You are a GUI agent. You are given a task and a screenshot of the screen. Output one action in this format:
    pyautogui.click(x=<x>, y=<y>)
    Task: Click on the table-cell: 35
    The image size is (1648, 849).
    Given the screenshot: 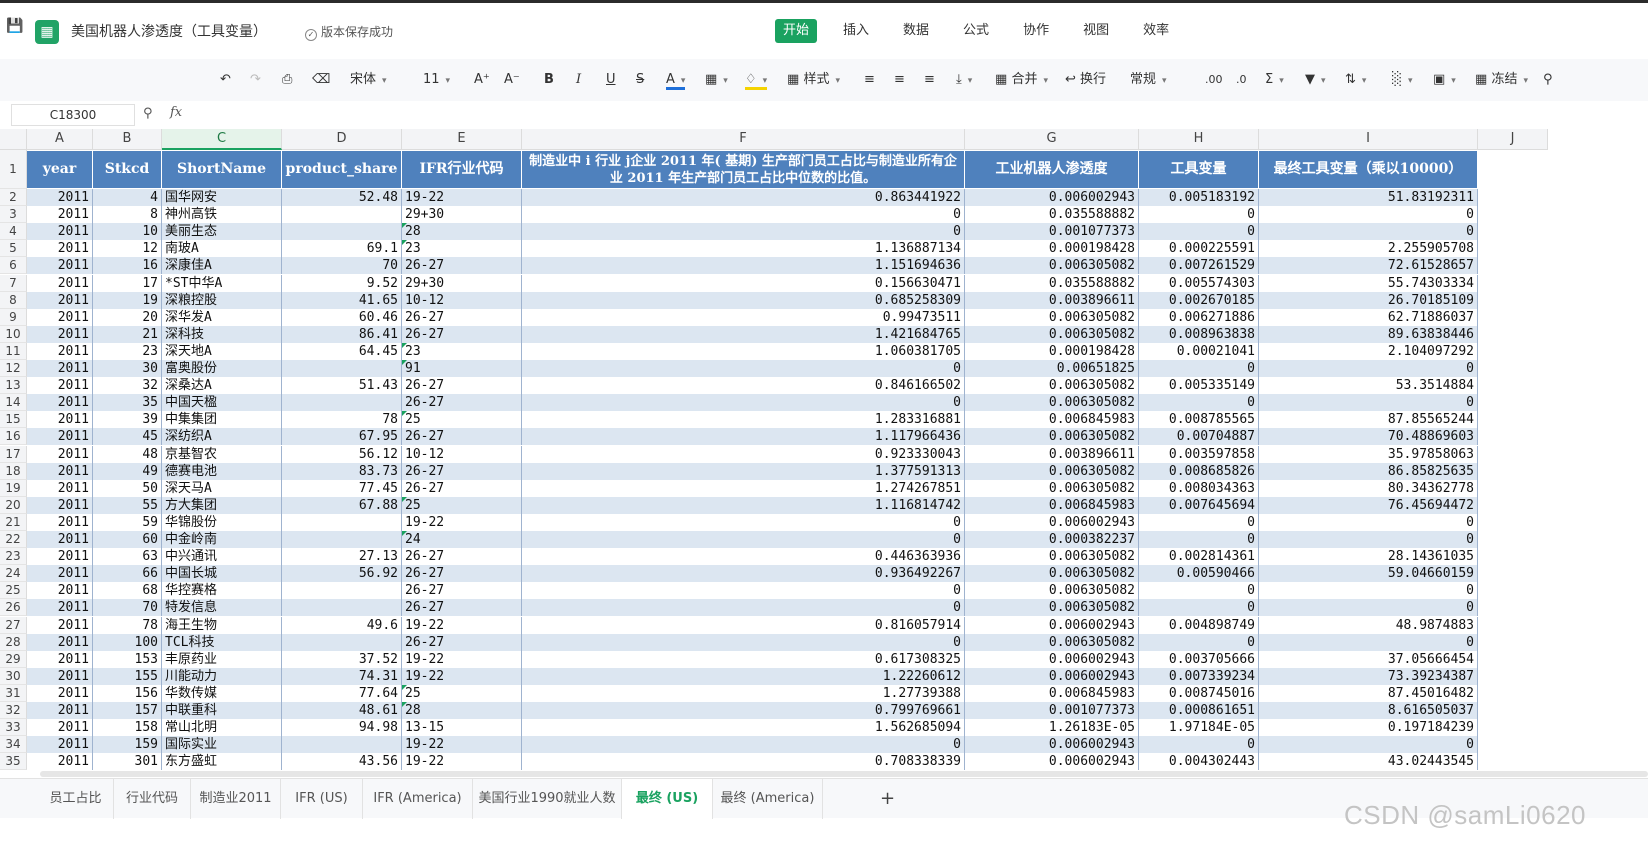 What is the action you would take?
    pyautogui.click(x=127, y=403)
    